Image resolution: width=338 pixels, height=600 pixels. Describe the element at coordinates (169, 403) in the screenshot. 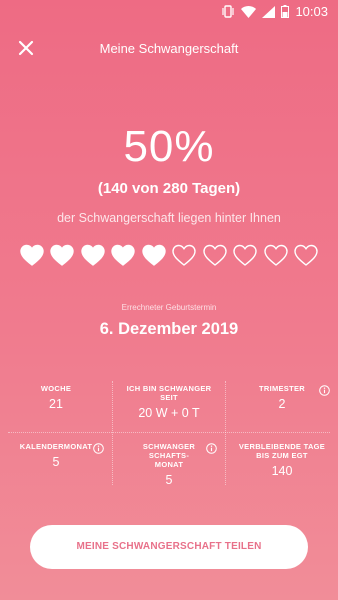

I see `stat-schwanger-seit: ICH BIN SCHWANGER SEIT 20 W + 0 T` at that location.